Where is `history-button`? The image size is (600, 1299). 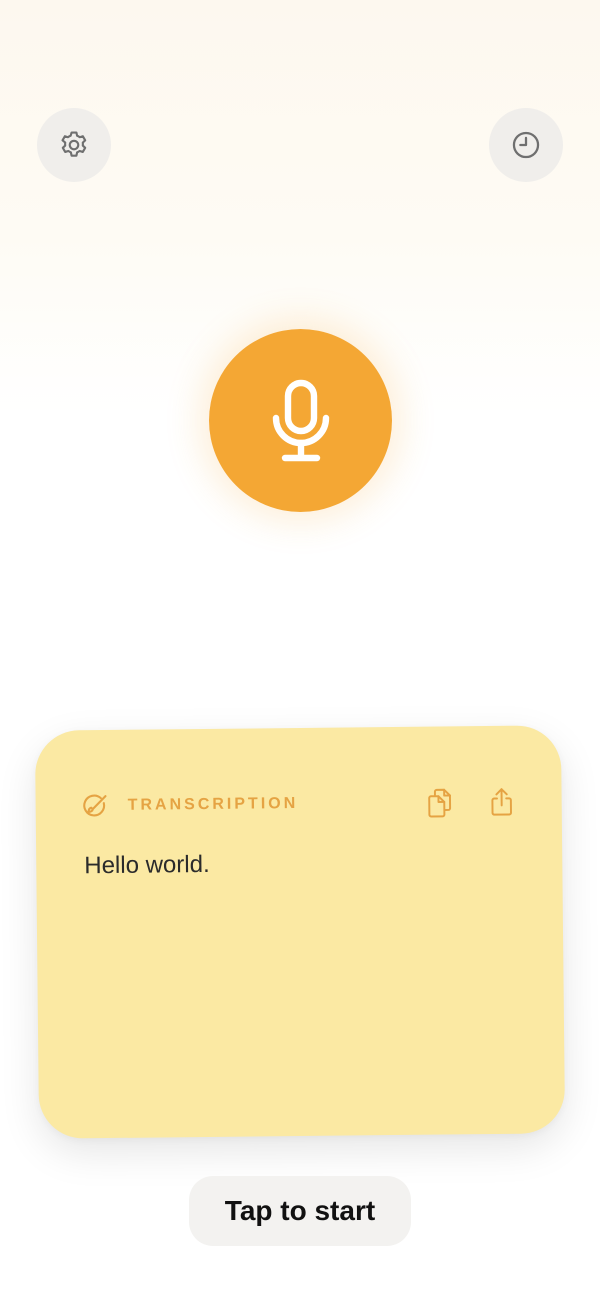
history-button is located at coordinates (526, 145).